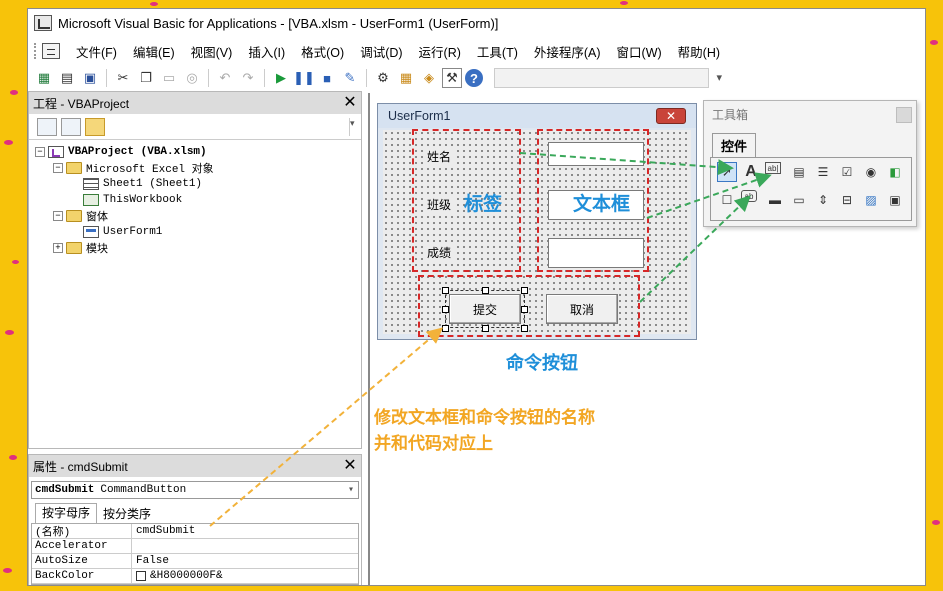  Describe the element at coordinates (326, 427) in the screenshot. I see `arrow-tip-to-button` at that location.